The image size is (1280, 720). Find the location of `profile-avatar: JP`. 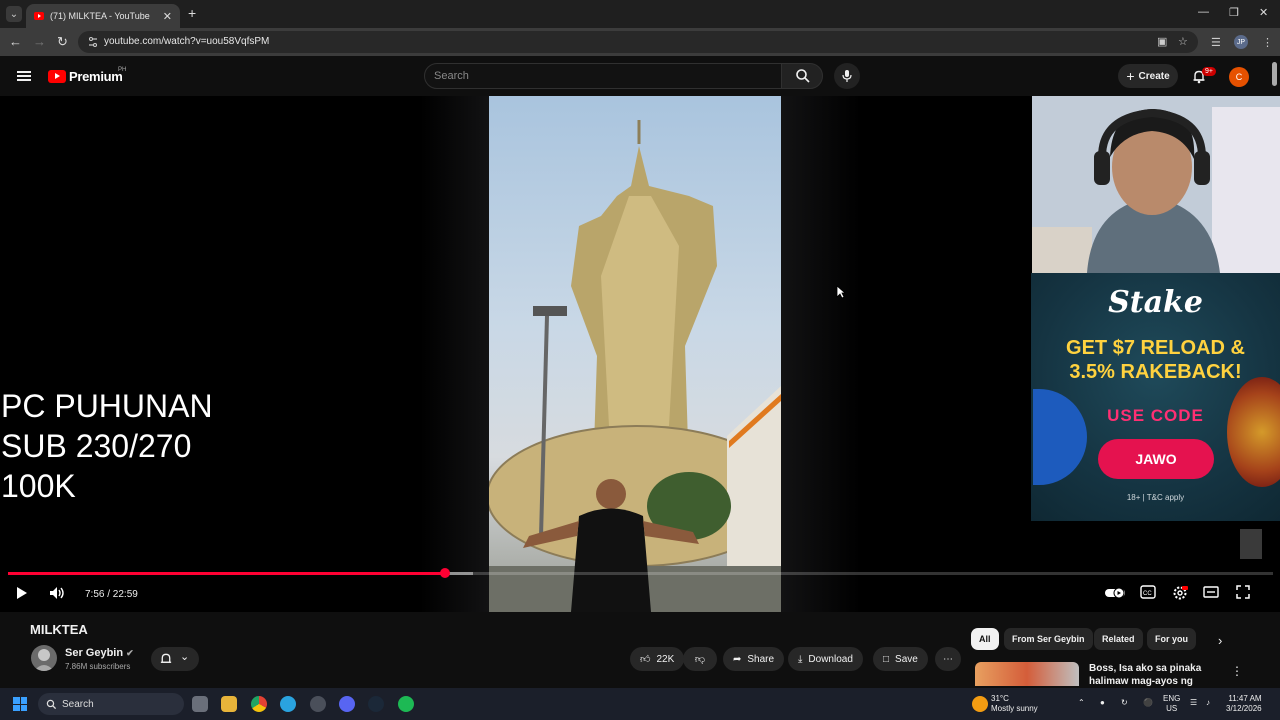

profile-avatar: JP is located at coordinates (1241, 42).